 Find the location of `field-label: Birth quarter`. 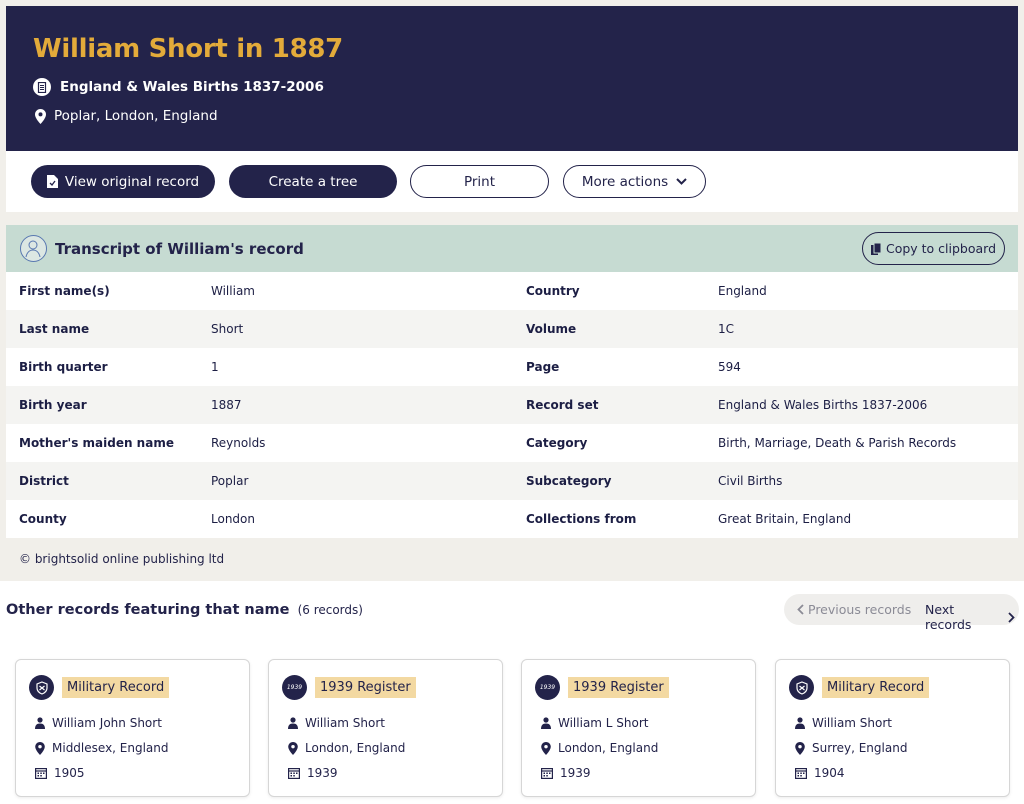

field-label: Birth quarter is located at coordinates (63, 367).